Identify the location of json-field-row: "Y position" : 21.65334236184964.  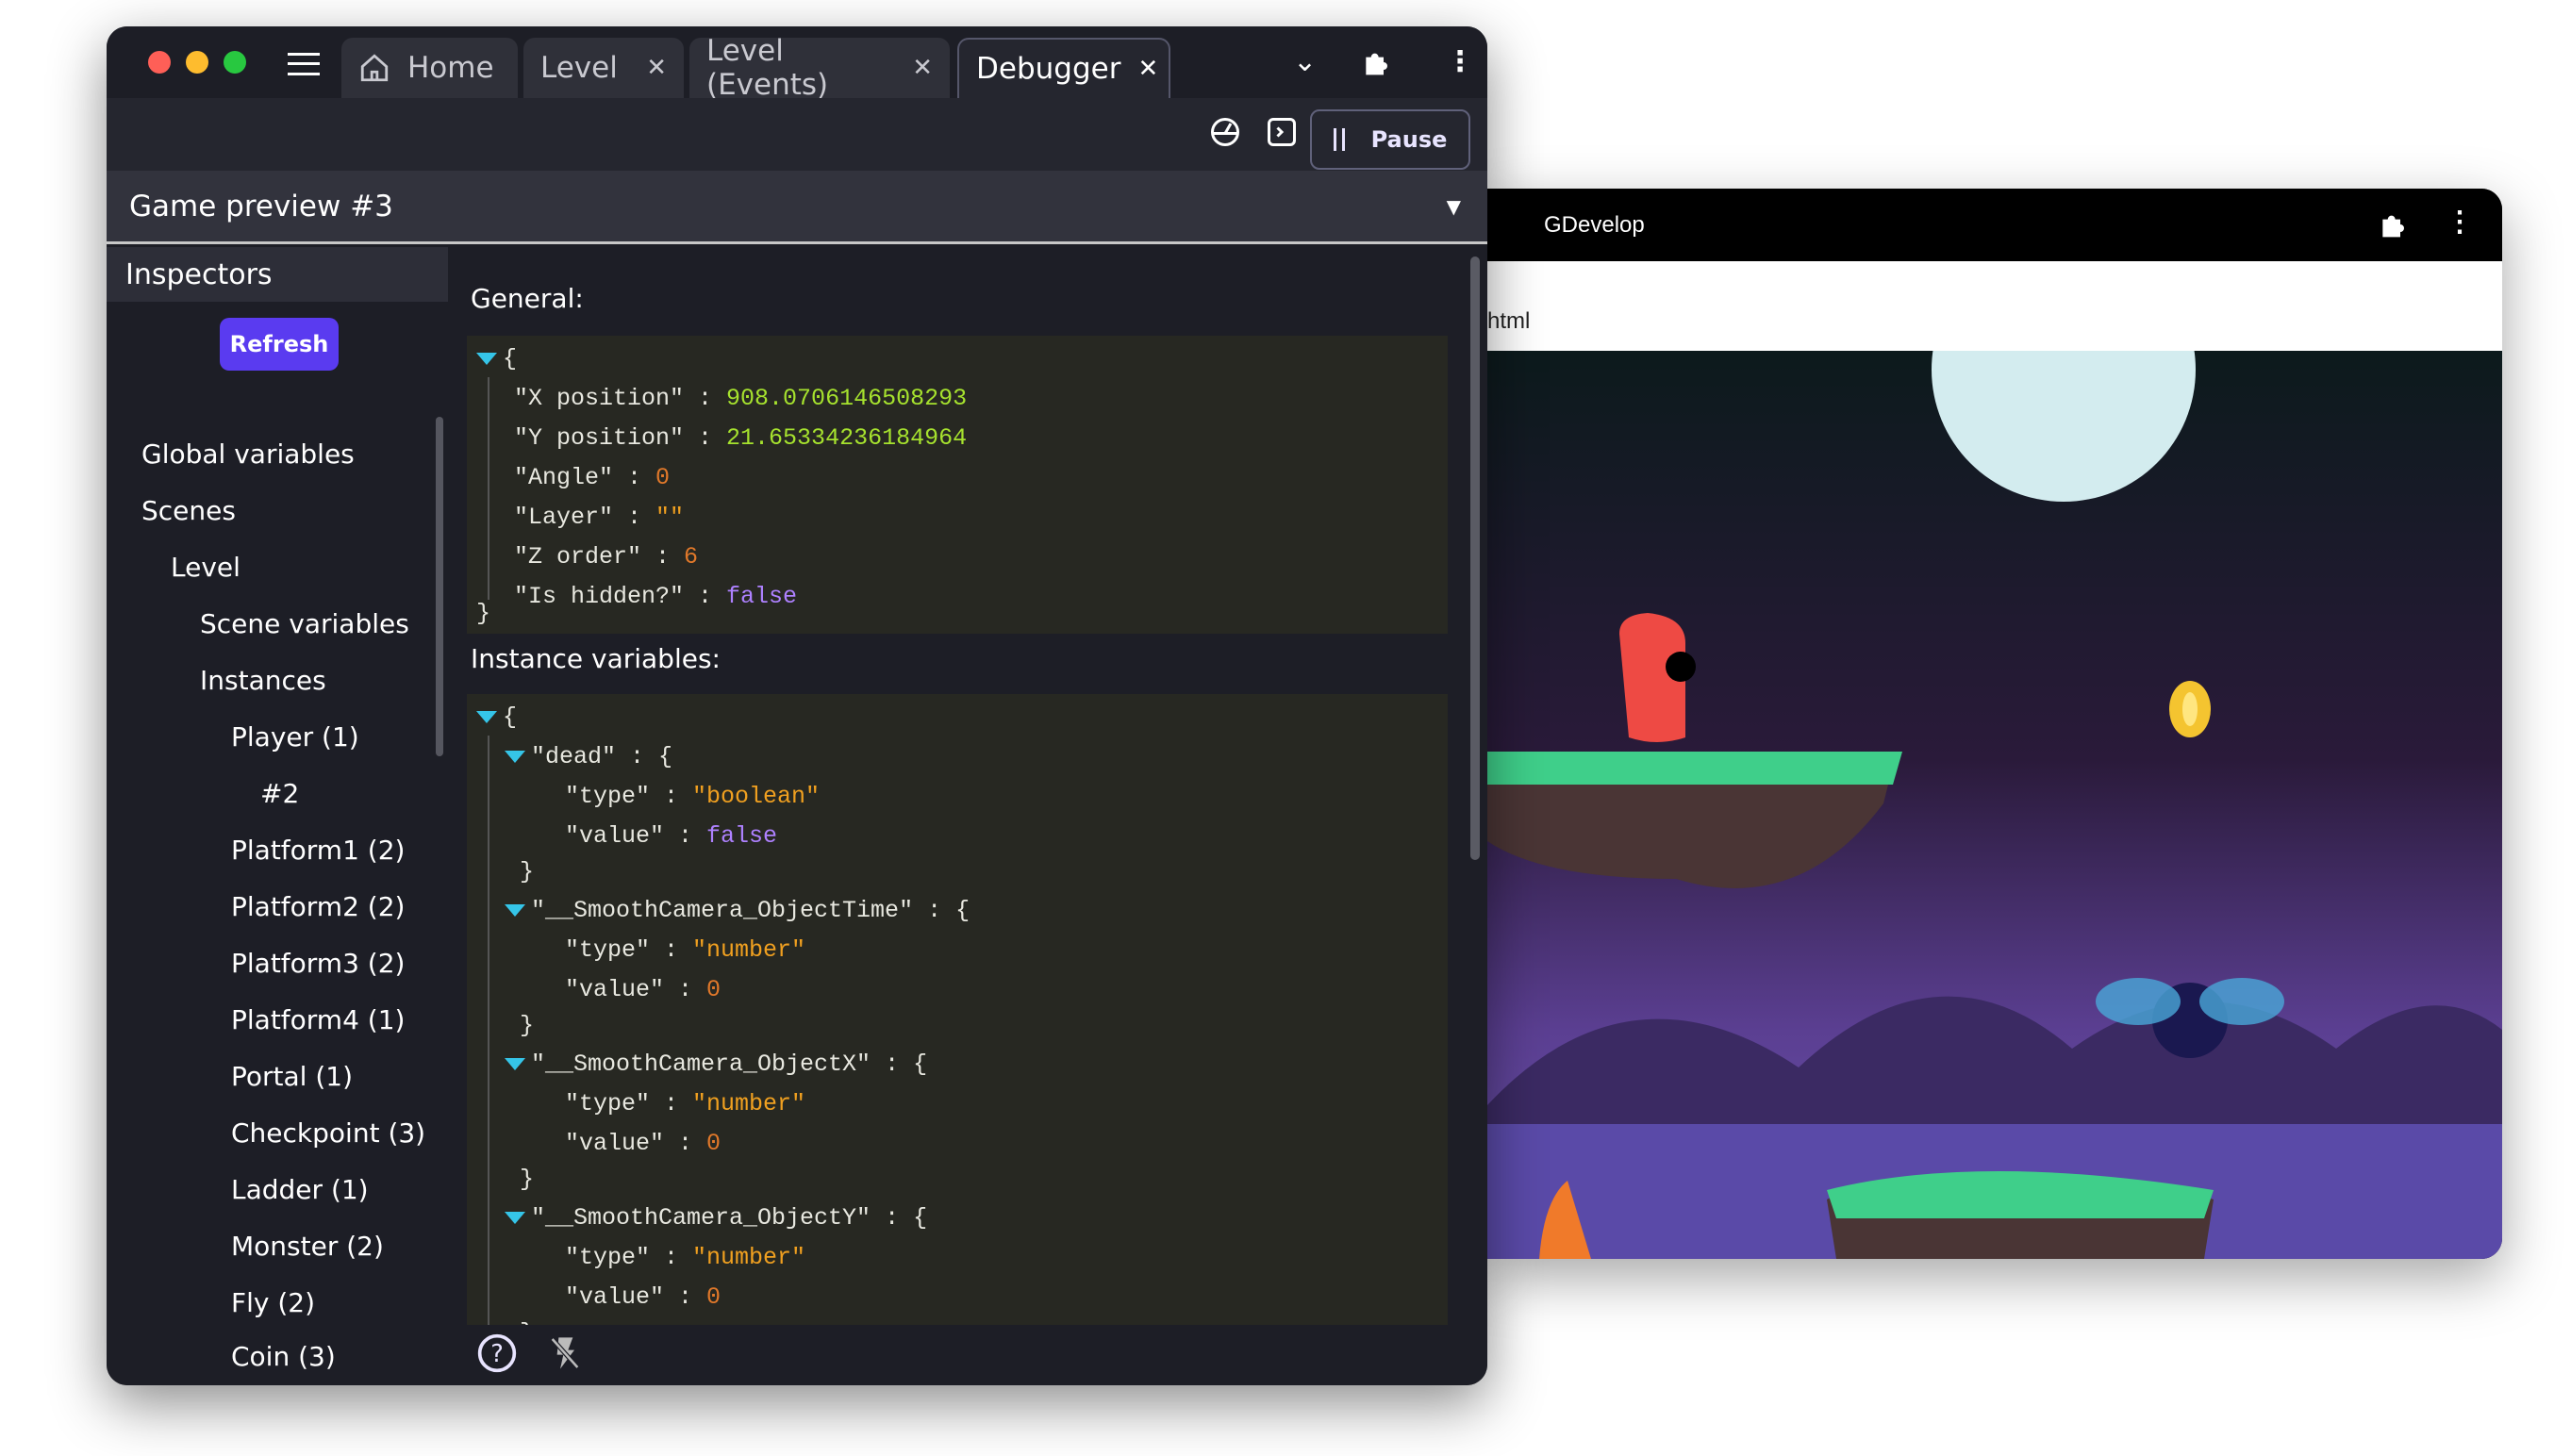
(741, 438).